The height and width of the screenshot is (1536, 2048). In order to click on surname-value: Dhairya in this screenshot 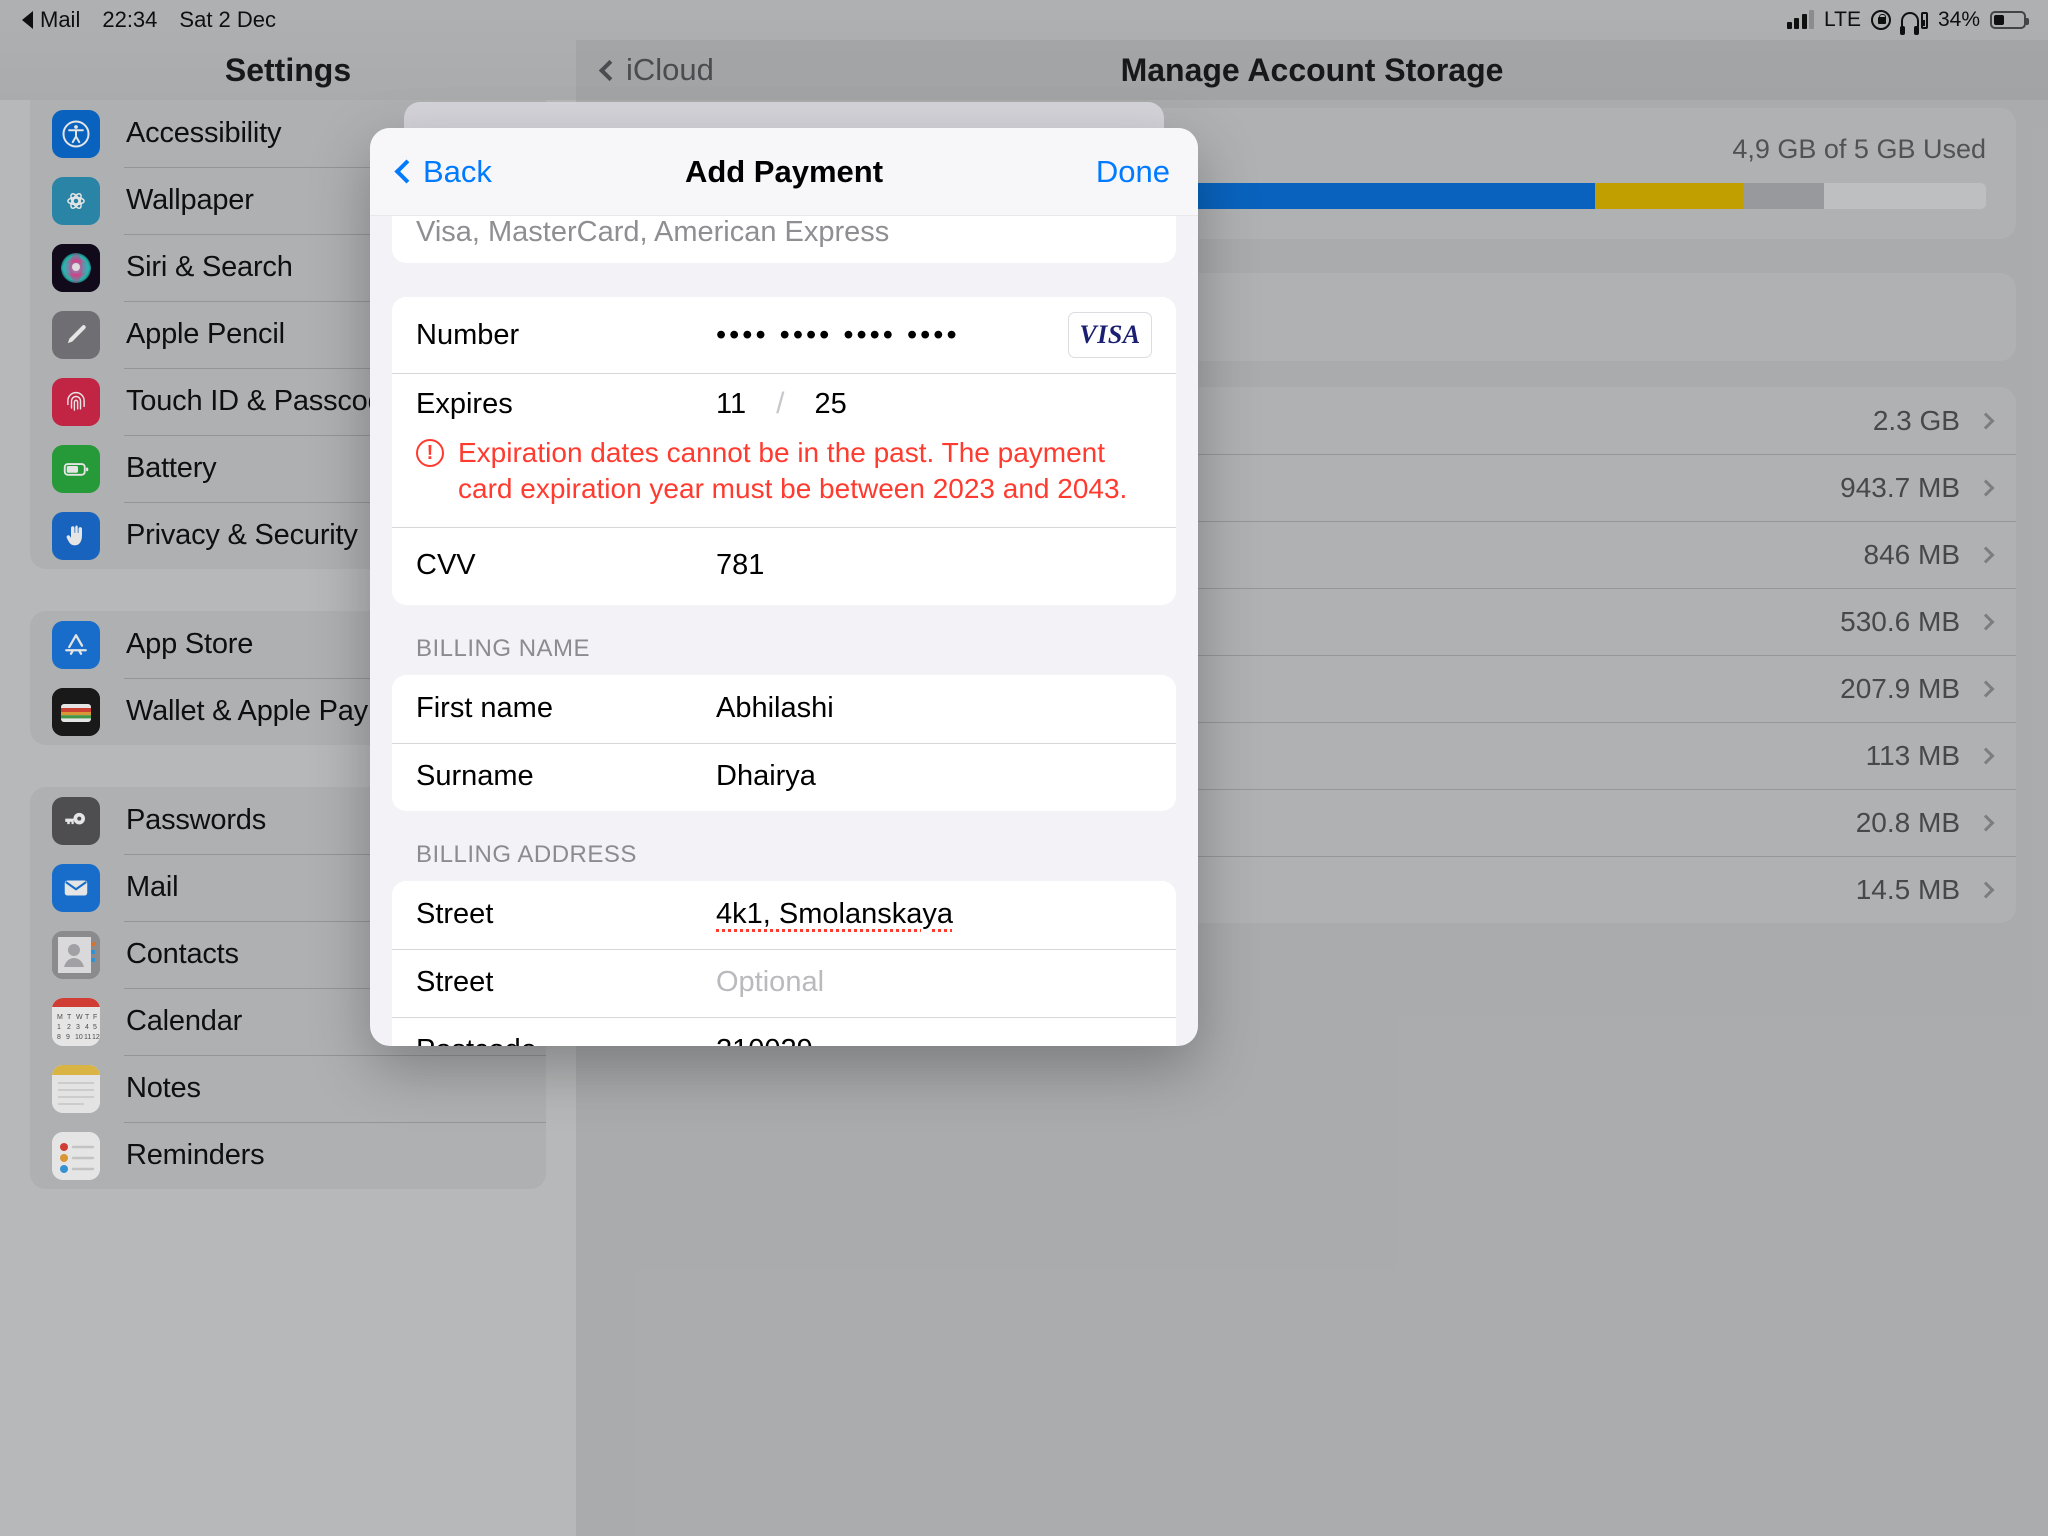, I will do `click(766, 776)`.